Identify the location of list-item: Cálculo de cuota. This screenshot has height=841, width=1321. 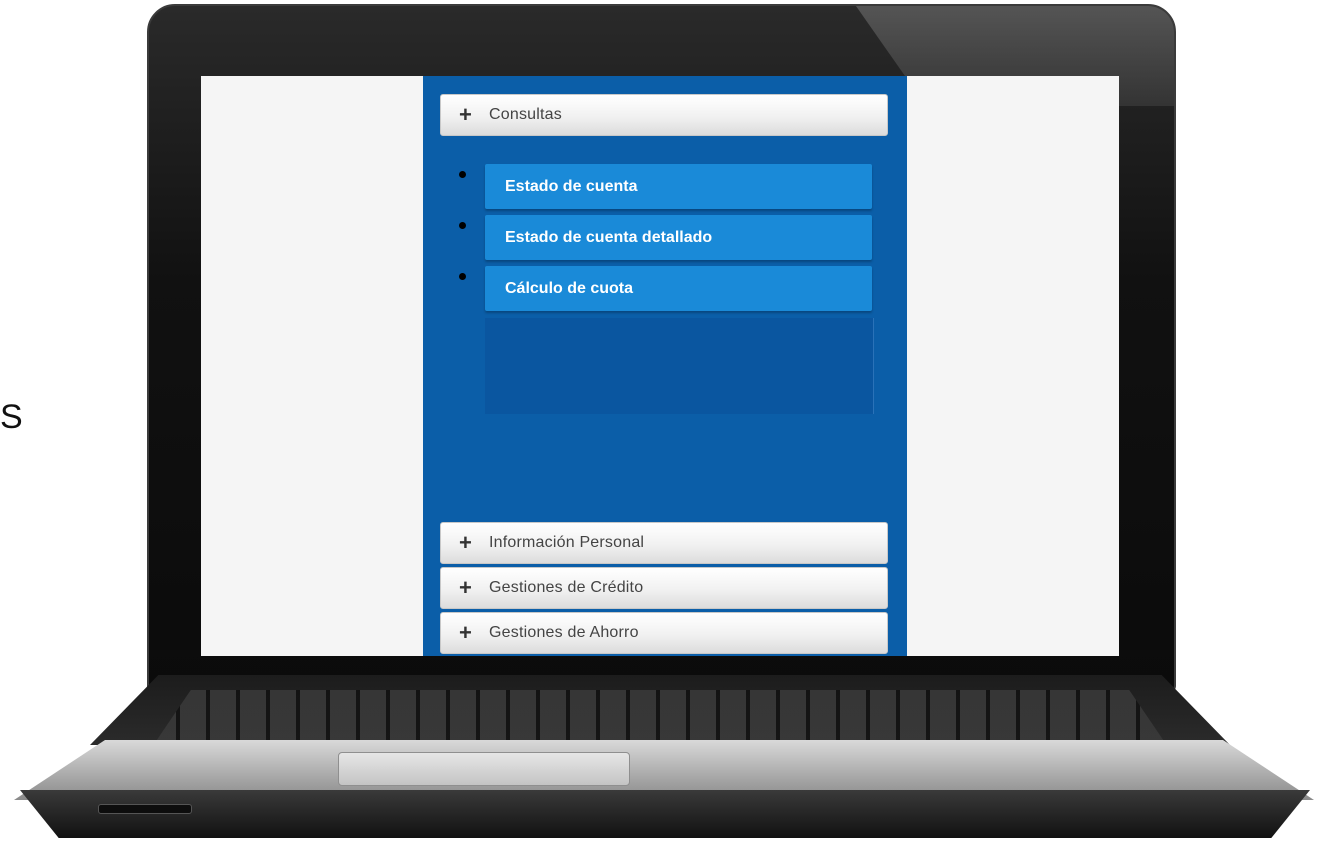
(663, 291).